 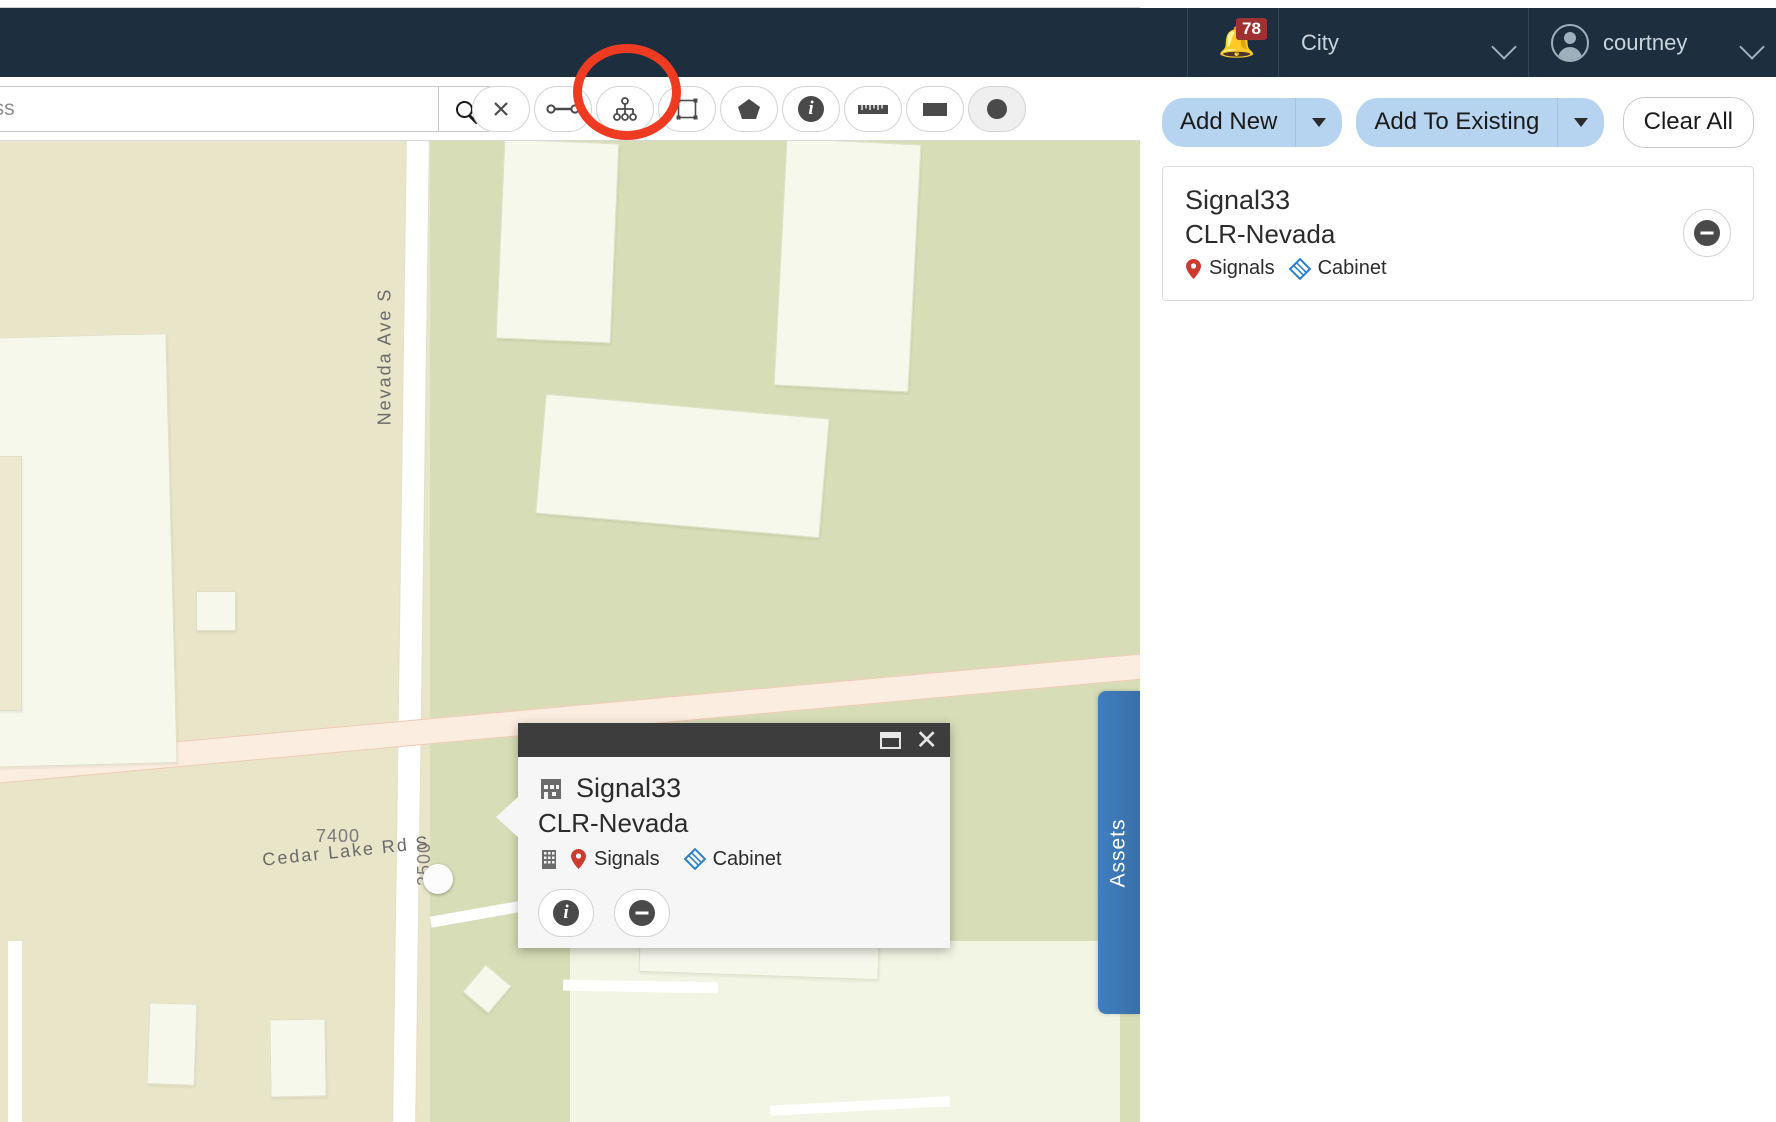 What do you see at coordinates (629, 788) in the screenshot?
I see `popup-feature-name: Signal33` at bounding box center [629, 788].